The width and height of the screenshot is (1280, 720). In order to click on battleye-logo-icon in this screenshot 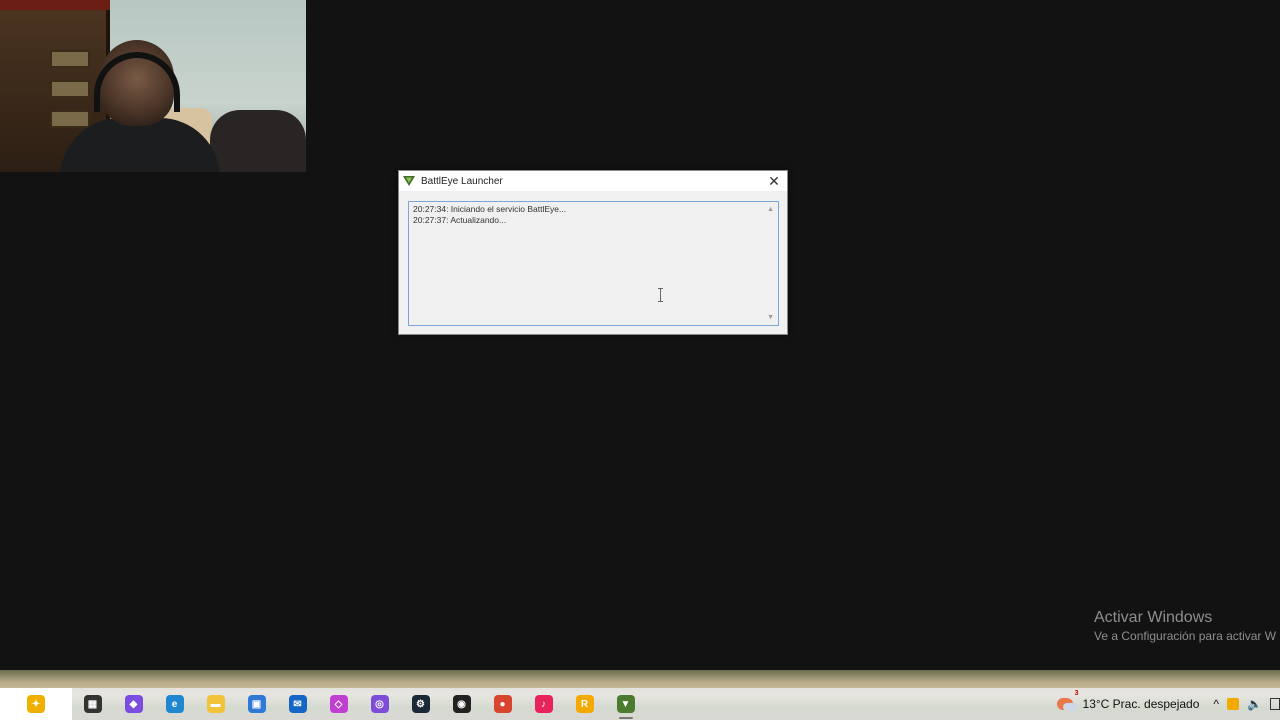, I will do `click(409, 181)`.